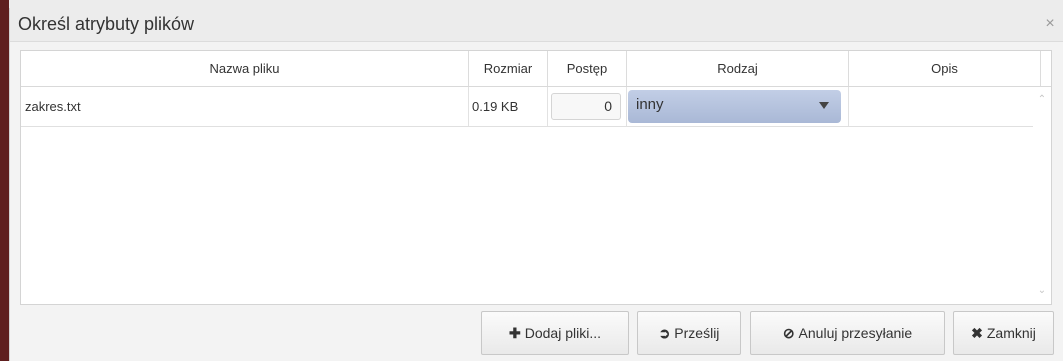 Image resolution: width=1063 pixels, height=361 pixels. I want to click on cancel-upload-button: ⊘ Anuluj przesyłanie, so click(847, 333).